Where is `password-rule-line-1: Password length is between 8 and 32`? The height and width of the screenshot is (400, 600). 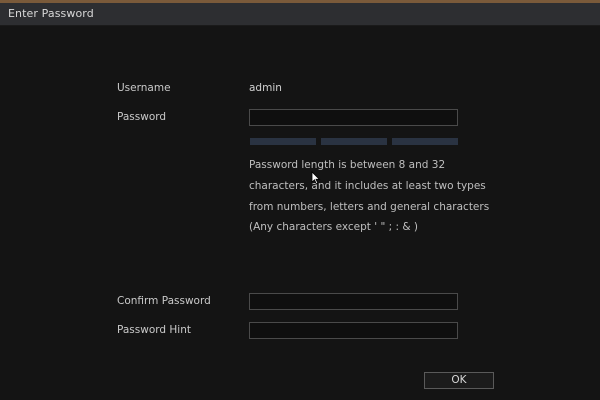
password-rule-line-1: Password length is between 8 and 32 is located at coordinates (347, 165).